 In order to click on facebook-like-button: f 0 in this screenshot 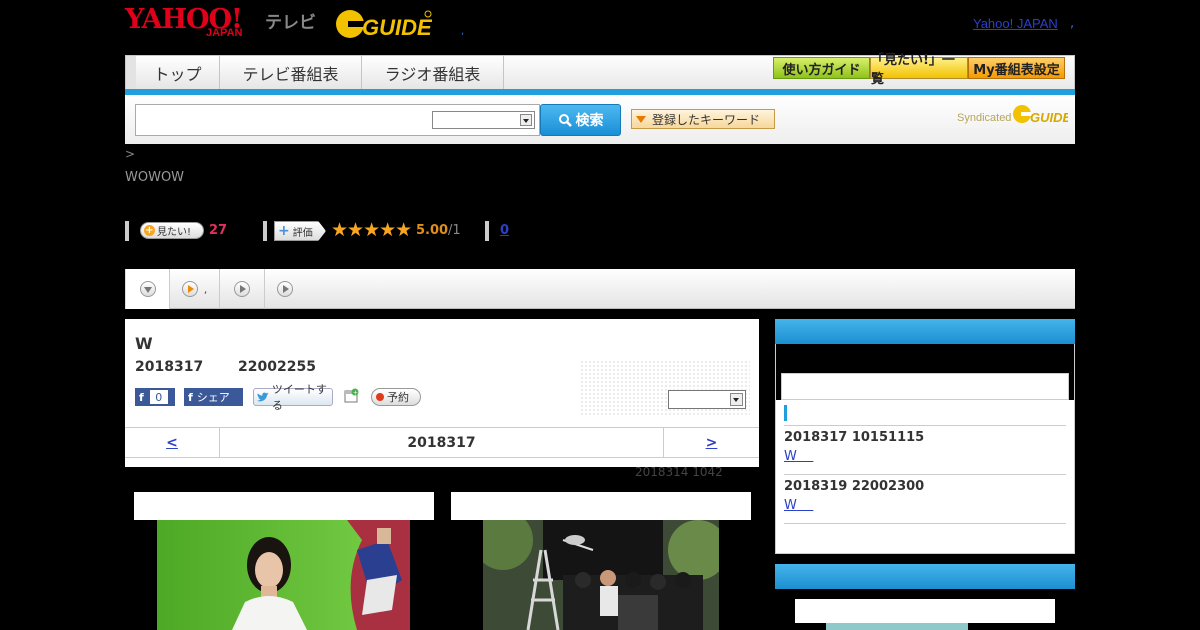, I will do `click(155, 397)`.